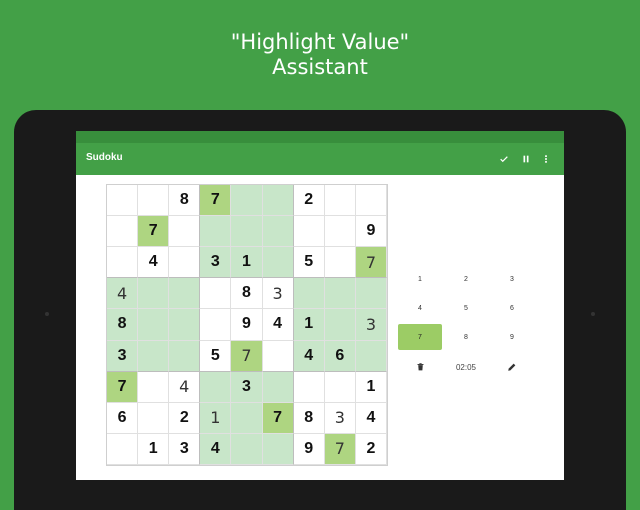 The image size is (640, 510). I want to click on grid-cell-r5-c8, so click(340, 325).